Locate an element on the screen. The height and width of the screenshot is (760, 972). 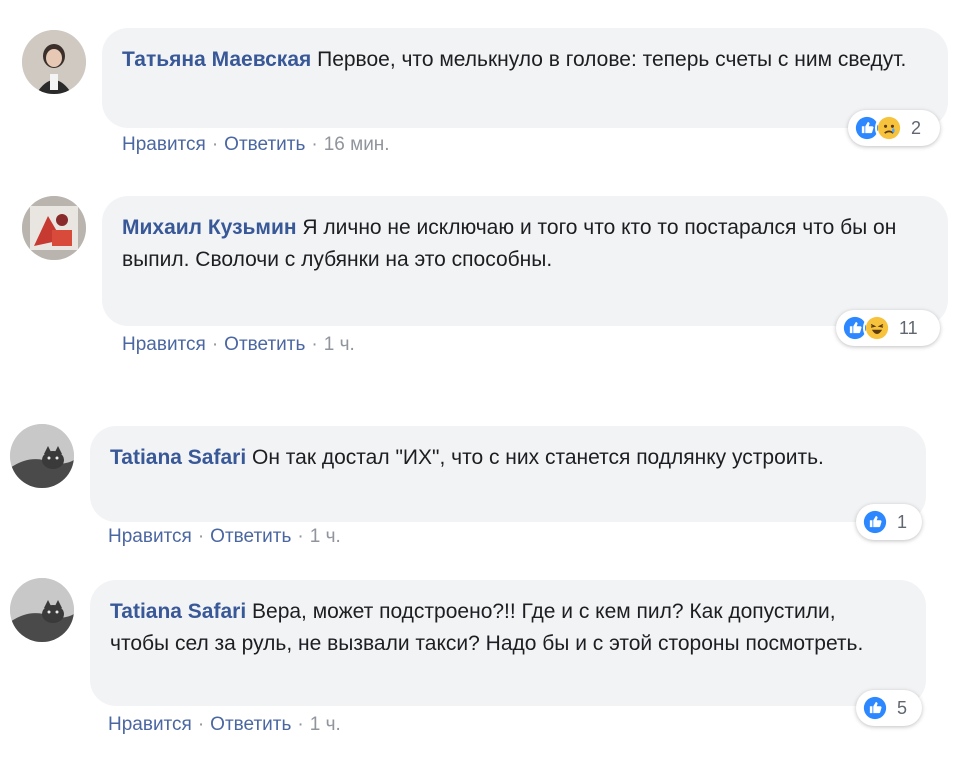
reaction-summary: 5 is located at coordinates (889, 708).